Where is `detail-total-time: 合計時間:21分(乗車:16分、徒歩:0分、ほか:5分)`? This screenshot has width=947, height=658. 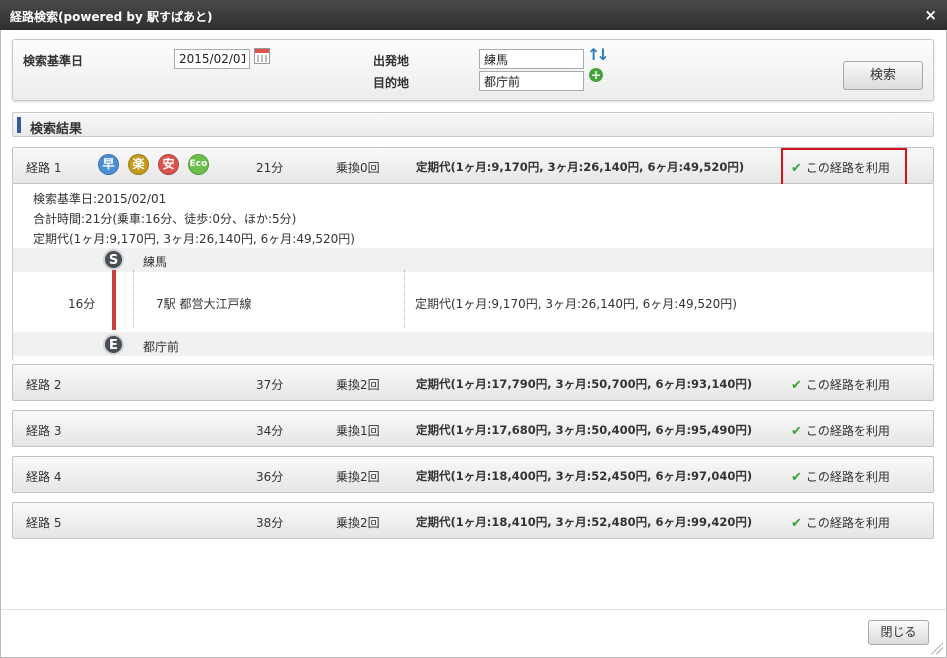 detail-total-time: 合計時間:21分(乗車:16分、徒歩:0分、ほか:5分) is located at coordinates (165, 219).